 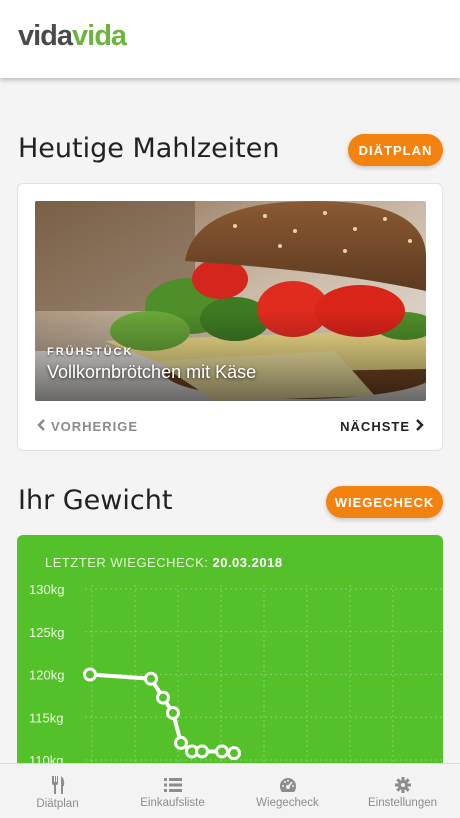 What do you see at coordinates (375, 426) in the screenshot?
I see `next-label: NÄCHSTE` at bounding box center [375, 426].